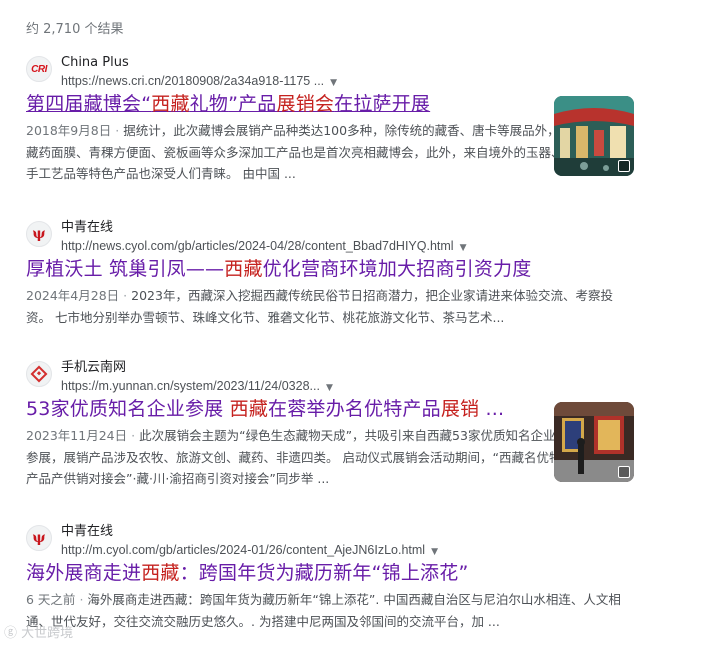  I want to click on site-name: 手机云南网, so click(94, 367).